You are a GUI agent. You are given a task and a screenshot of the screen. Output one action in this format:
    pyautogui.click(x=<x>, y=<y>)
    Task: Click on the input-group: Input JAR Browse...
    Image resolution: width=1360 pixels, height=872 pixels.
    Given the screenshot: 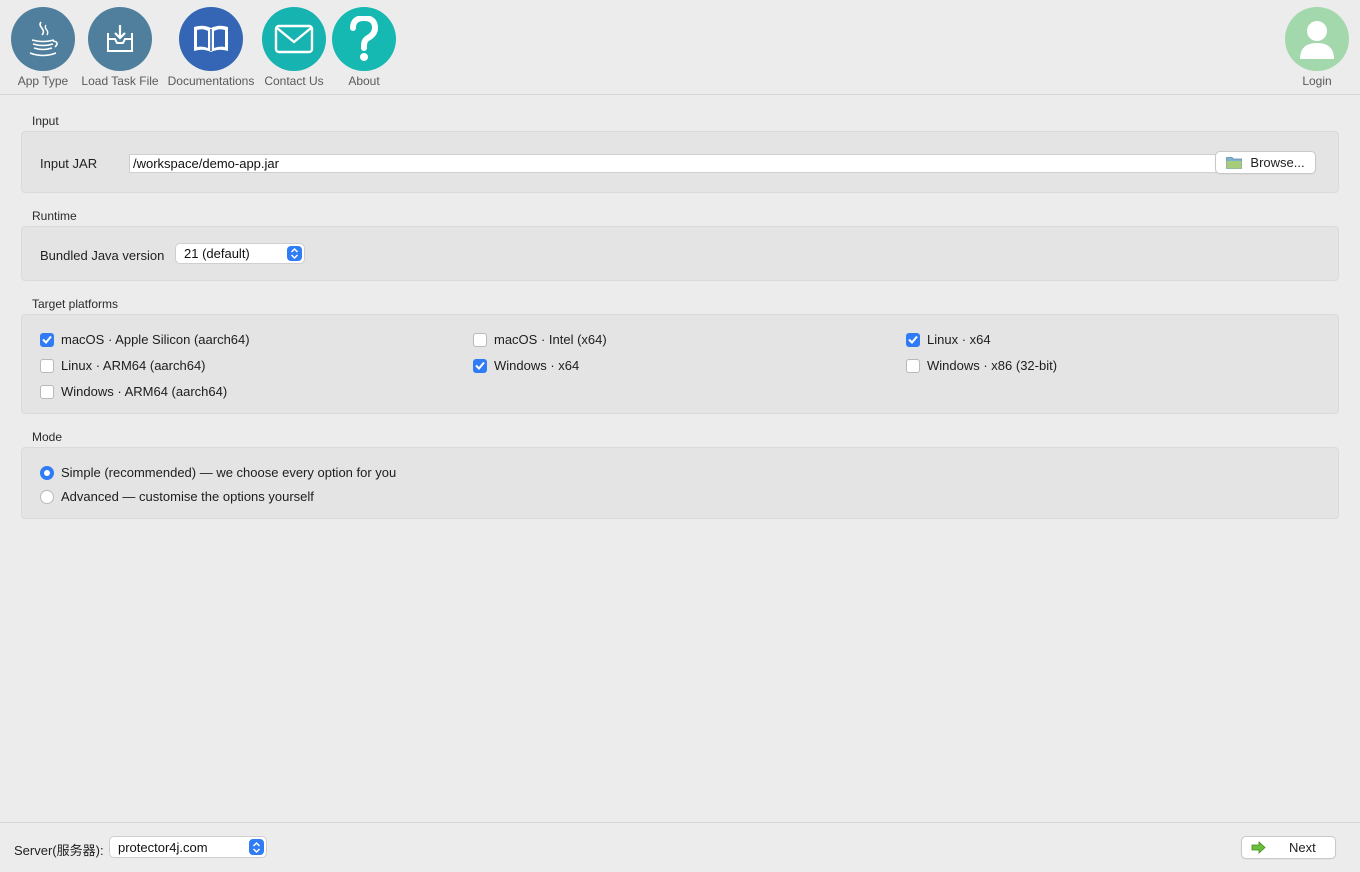 What is the action you would take?
    pyautogui.click(x=680, y=162)
    